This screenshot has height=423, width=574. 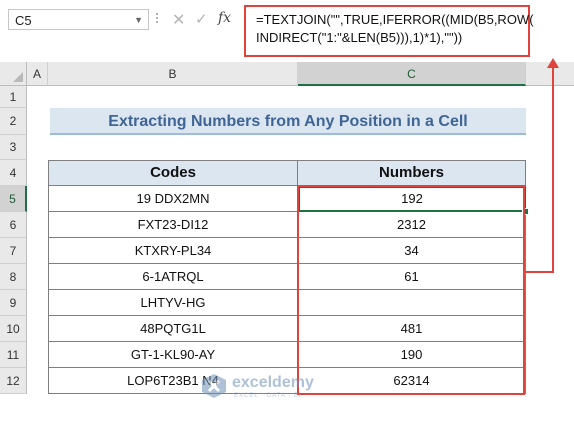 What do you see at coordinates (412, 277) in the screenshot?
I see `number-cell: 61` at bounding box center [412, 277].